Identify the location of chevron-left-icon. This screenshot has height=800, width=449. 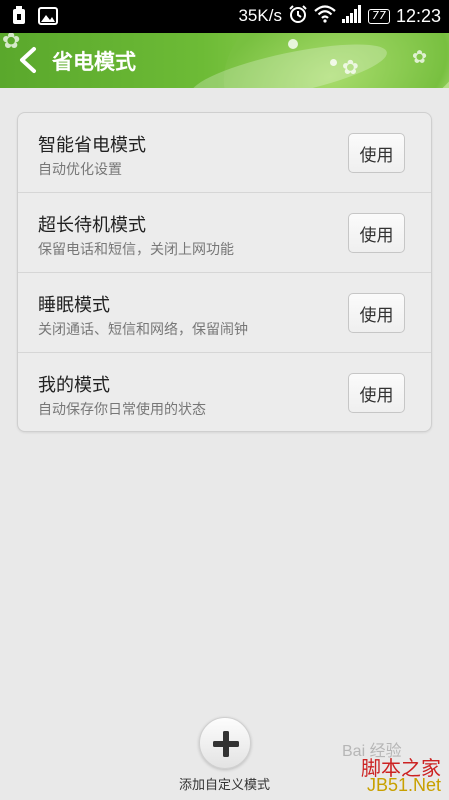
(28, 60).